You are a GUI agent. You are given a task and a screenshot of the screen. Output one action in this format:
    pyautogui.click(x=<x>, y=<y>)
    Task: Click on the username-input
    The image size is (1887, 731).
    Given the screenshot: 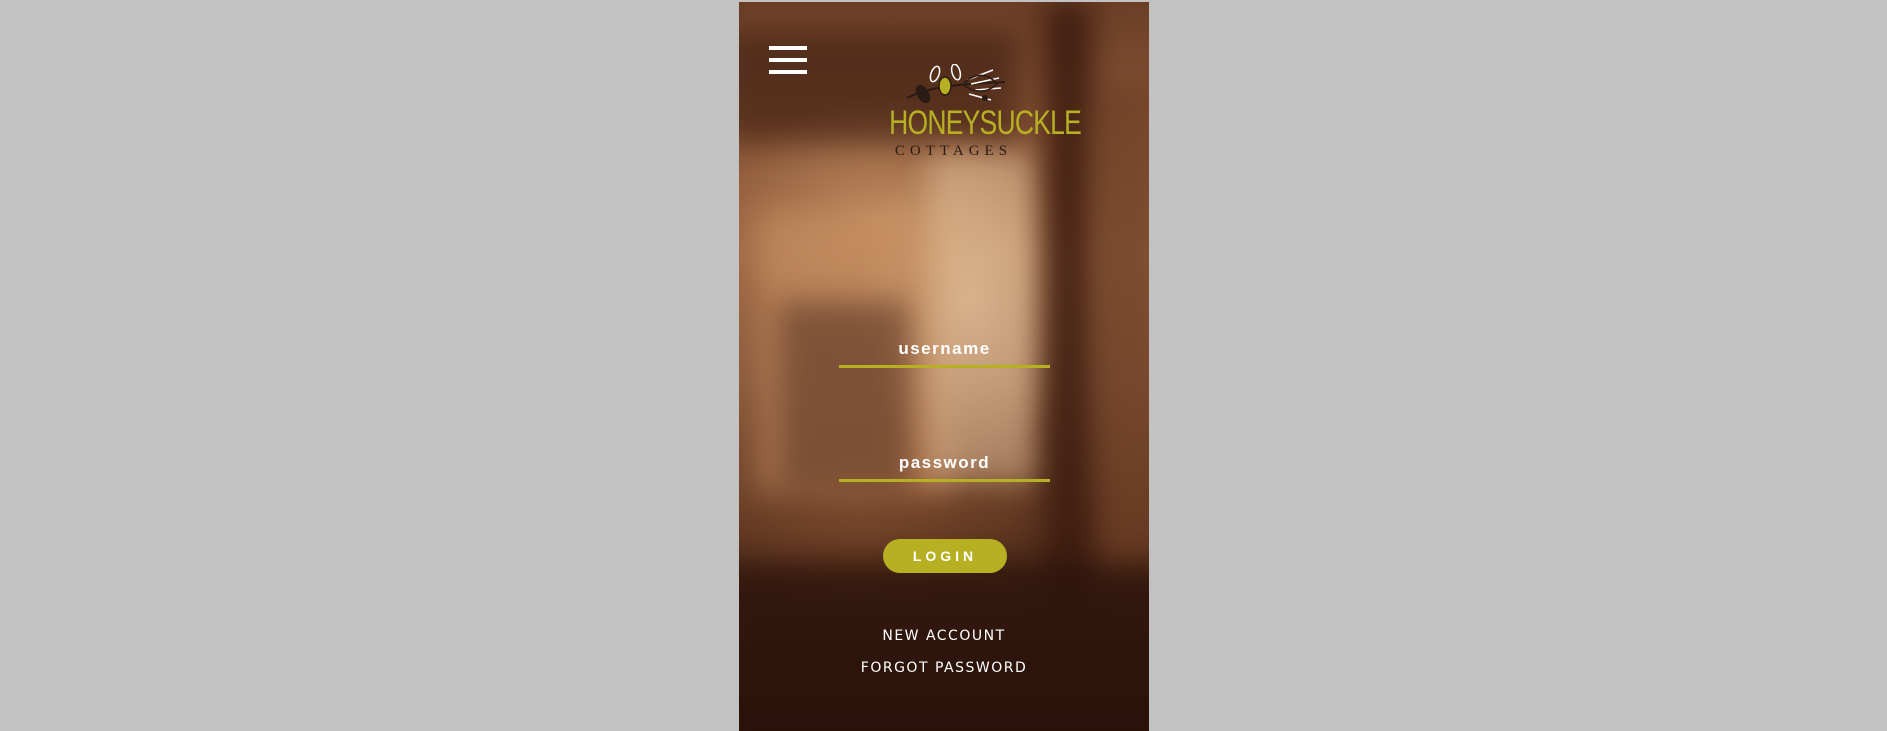 What is the action you would take?
    pyautogui.click(x=944, y=349)
    